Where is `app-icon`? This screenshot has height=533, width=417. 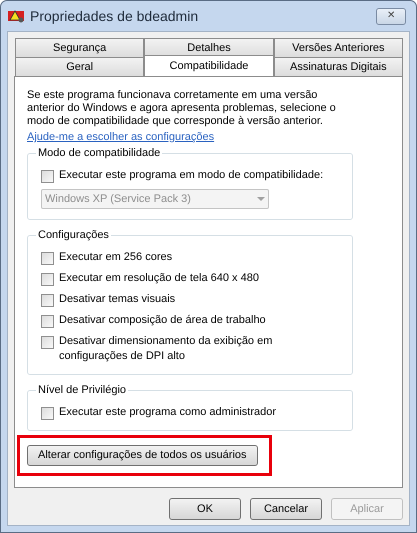
app-icon is located at coordinates (16, 16).